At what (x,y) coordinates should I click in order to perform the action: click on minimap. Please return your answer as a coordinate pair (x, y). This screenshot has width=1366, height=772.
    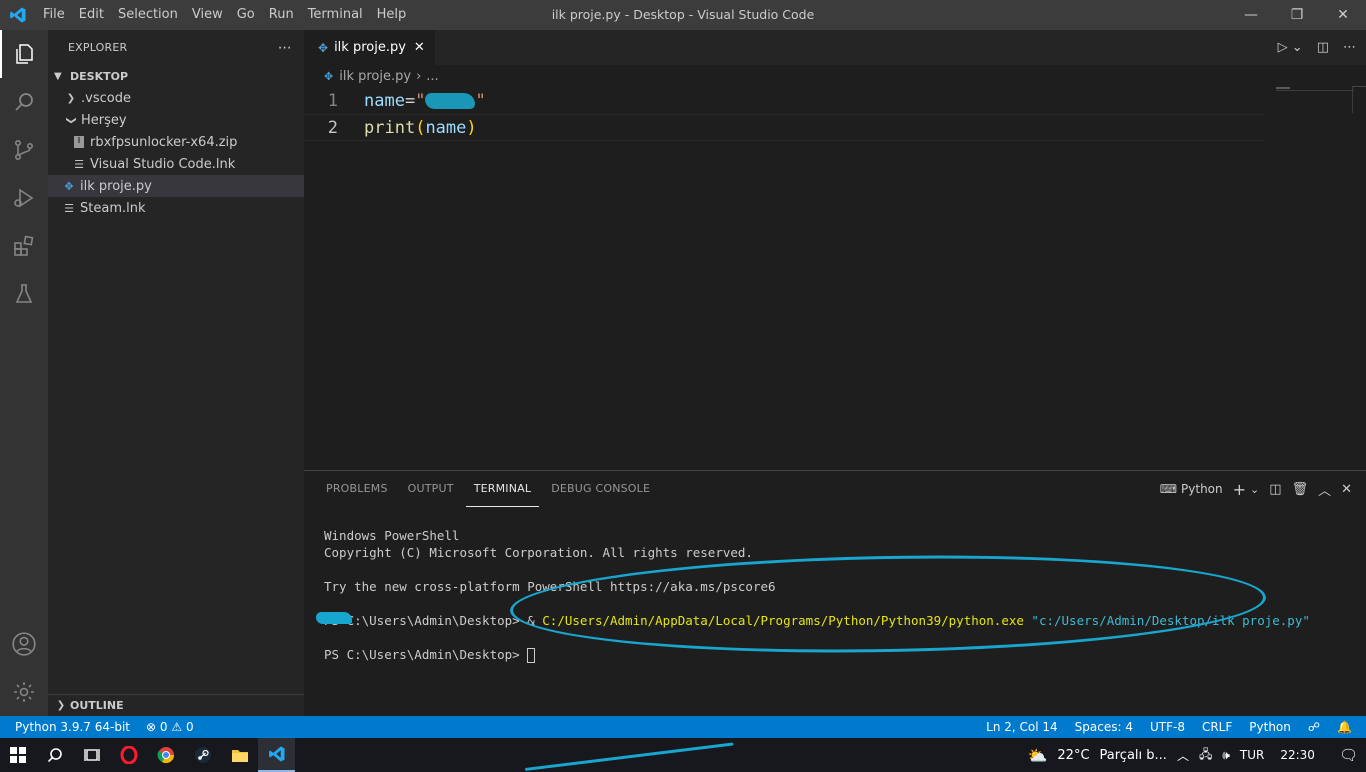
    Looking at the image, I should click on (1283, 88).